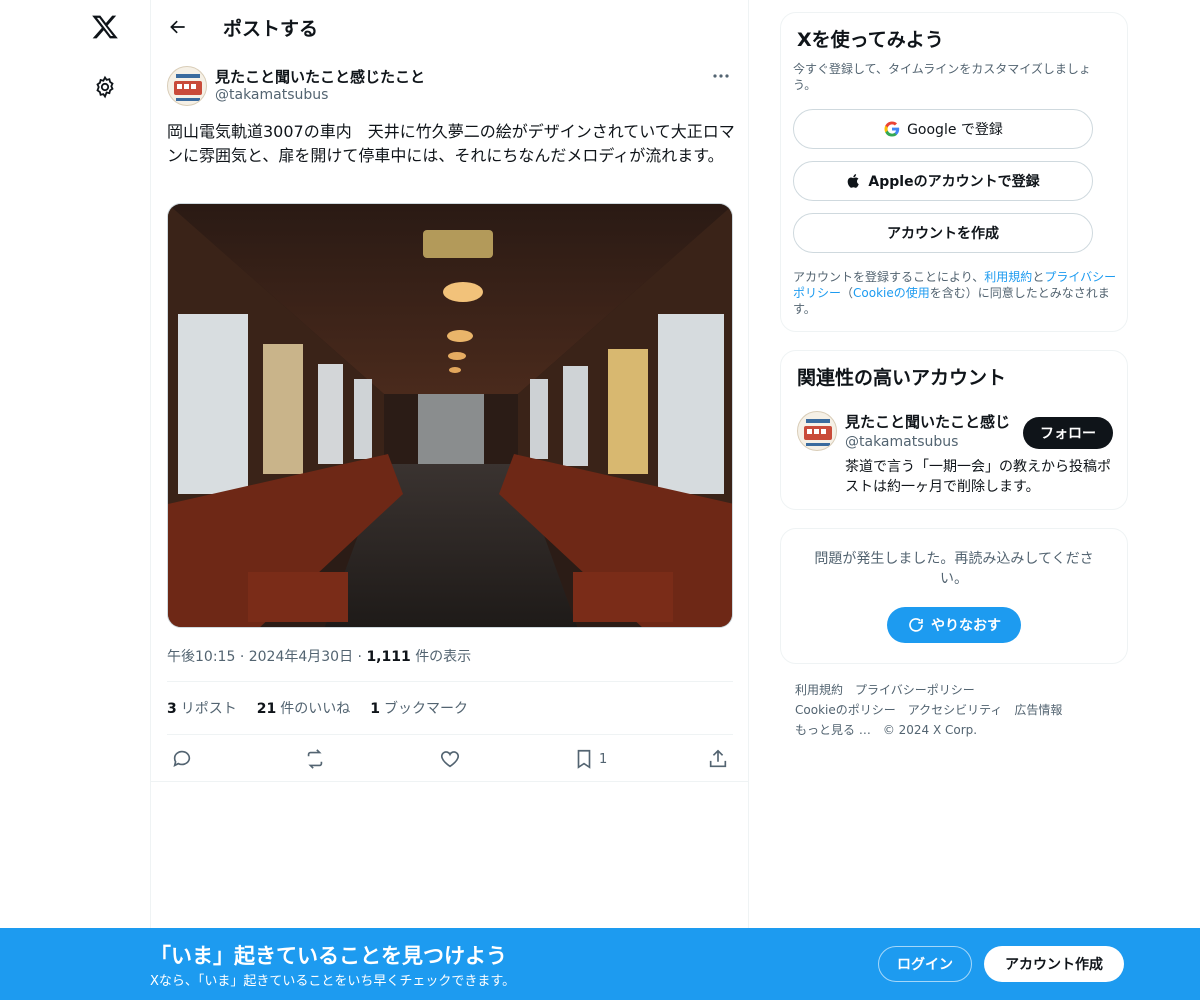 This screenshot has width=1200, height=1000. What do you see at coordinates (819, 690) in the screenshot?
I see `footer-link: 利用規約` at bounding box center [819, 690].